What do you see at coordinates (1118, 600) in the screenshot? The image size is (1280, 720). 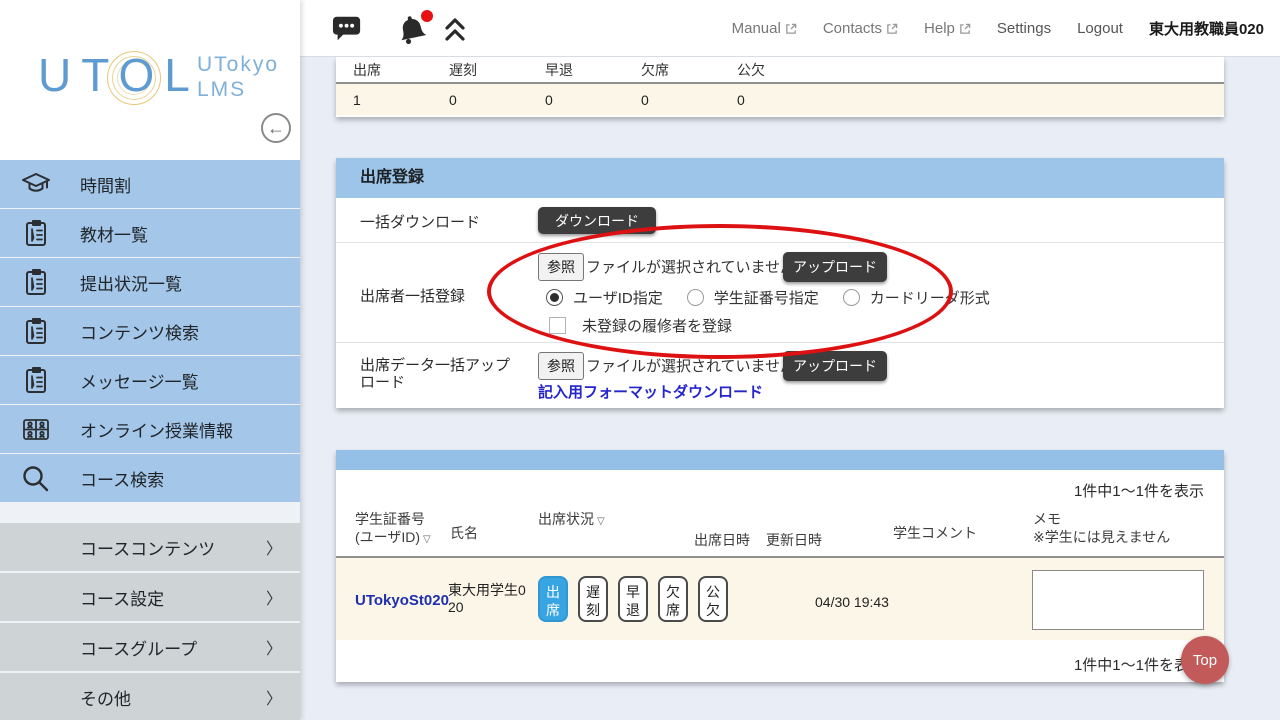 I see `memo-input` at bounding box center [1118, 600].